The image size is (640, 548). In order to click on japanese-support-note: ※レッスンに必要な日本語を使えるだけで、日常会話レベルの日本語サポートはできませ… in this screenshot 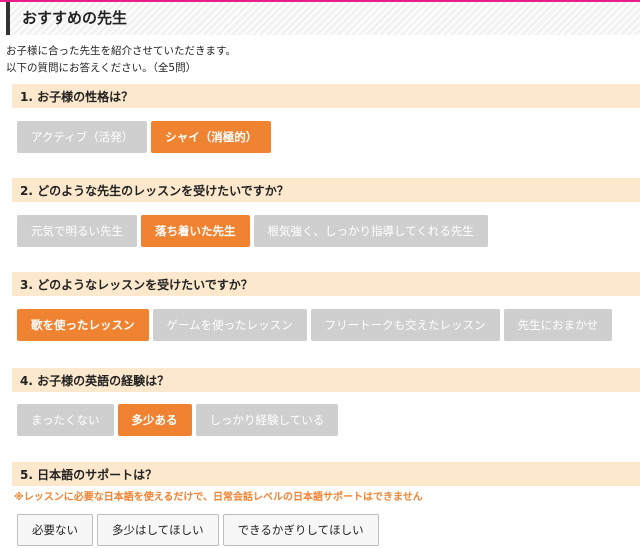, I will do `click(218, 497)`.